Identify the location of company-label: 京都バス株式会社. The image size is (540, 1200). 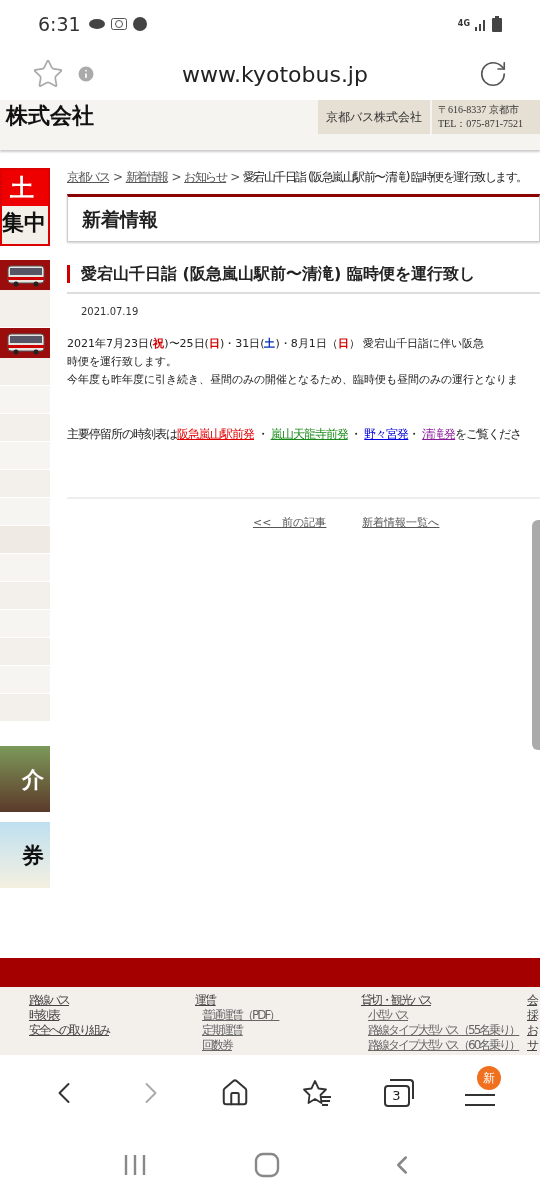
(374, 117).